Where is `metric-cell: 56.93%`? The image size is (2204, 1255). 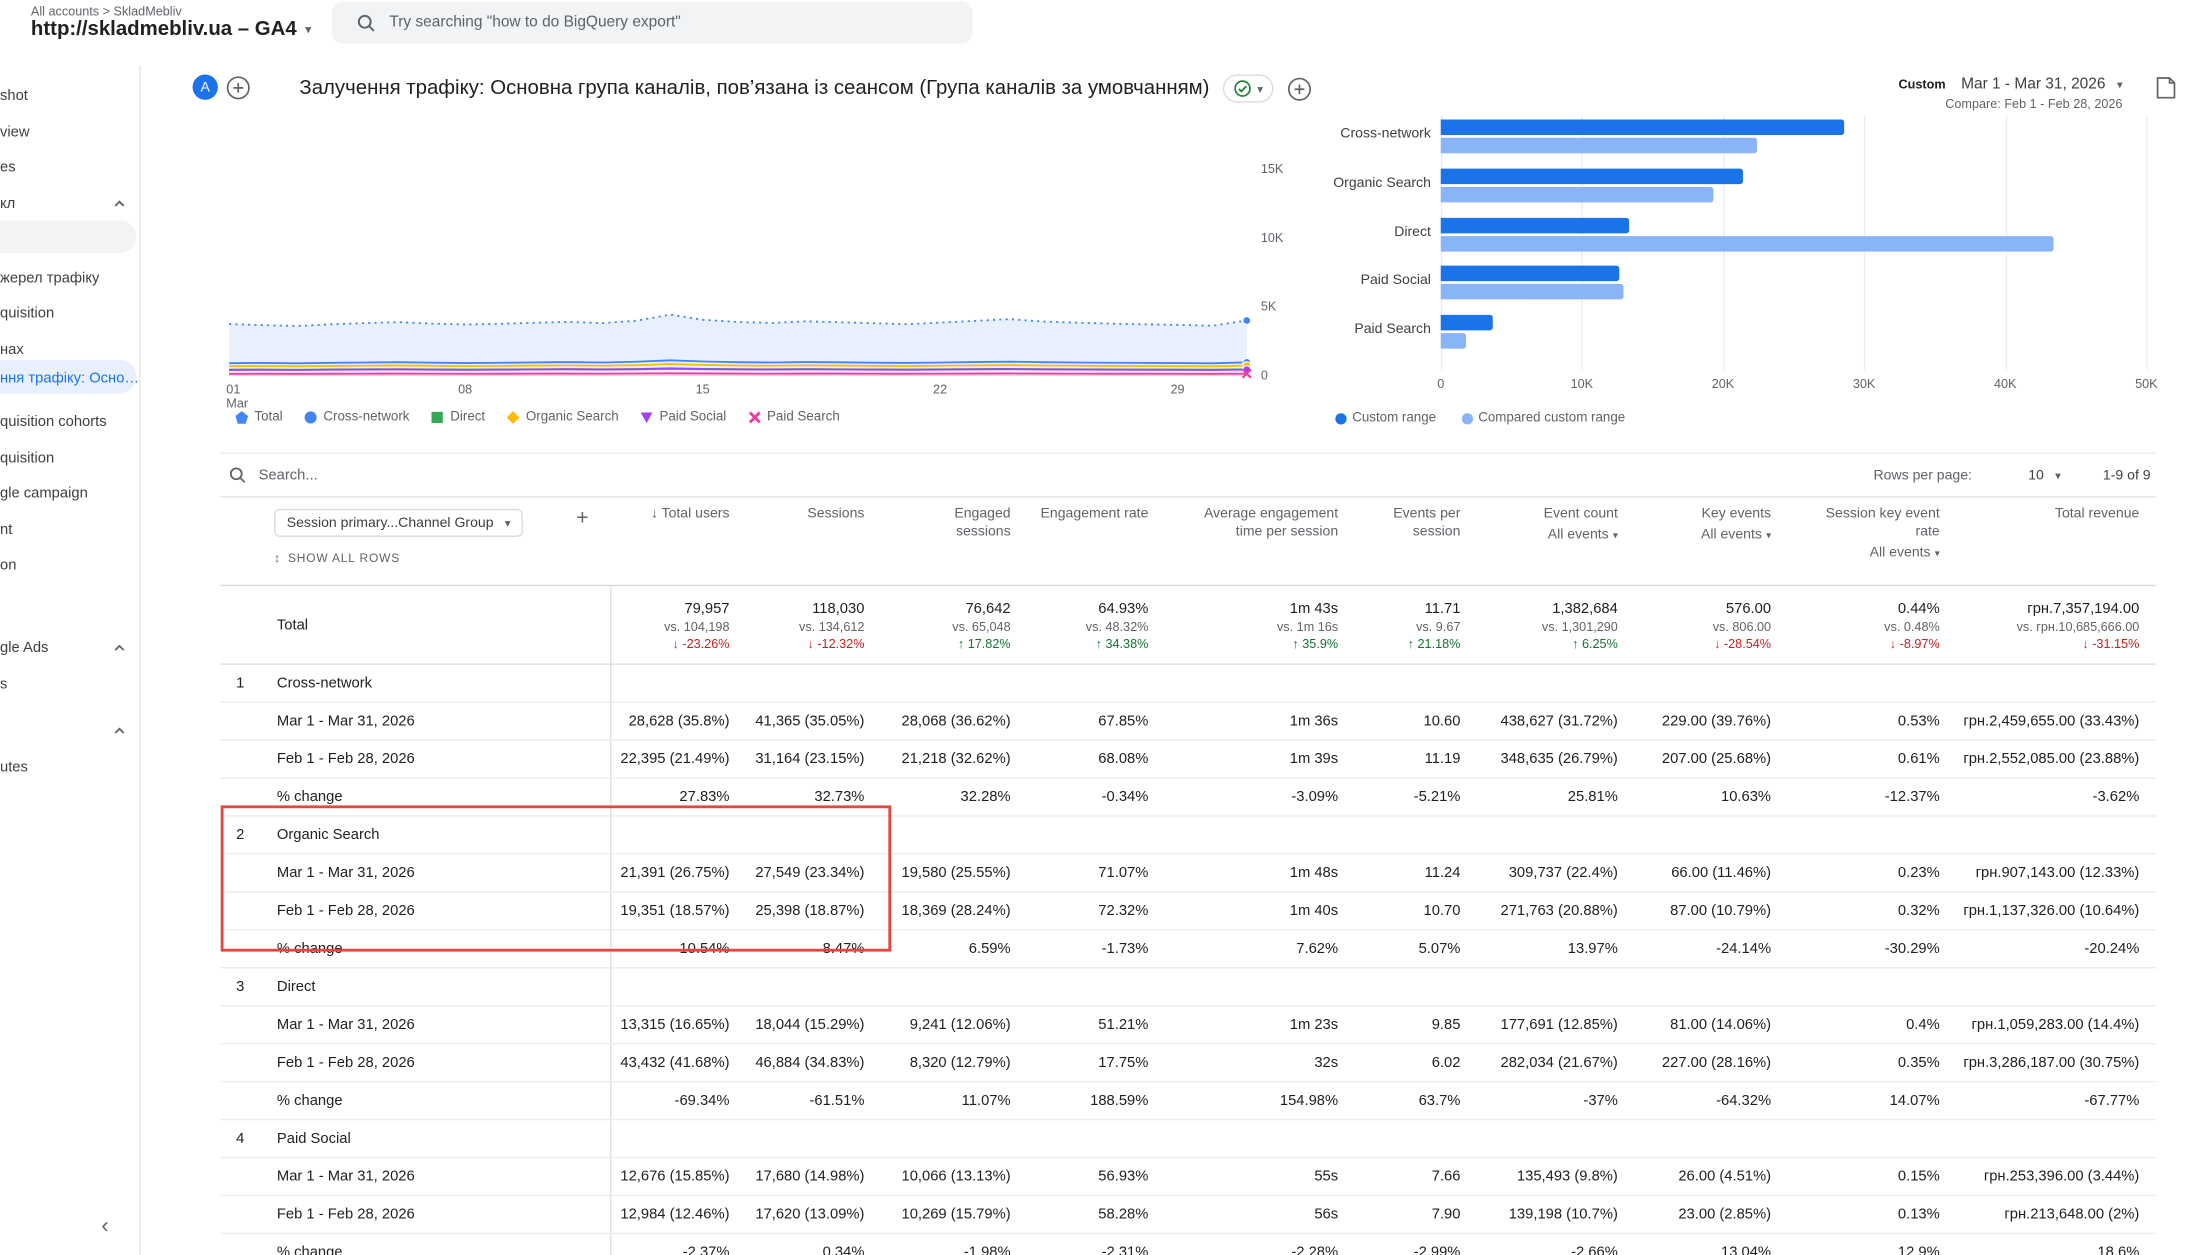 metric-cell: 56.93% is located at coordinates (1123, 1176).